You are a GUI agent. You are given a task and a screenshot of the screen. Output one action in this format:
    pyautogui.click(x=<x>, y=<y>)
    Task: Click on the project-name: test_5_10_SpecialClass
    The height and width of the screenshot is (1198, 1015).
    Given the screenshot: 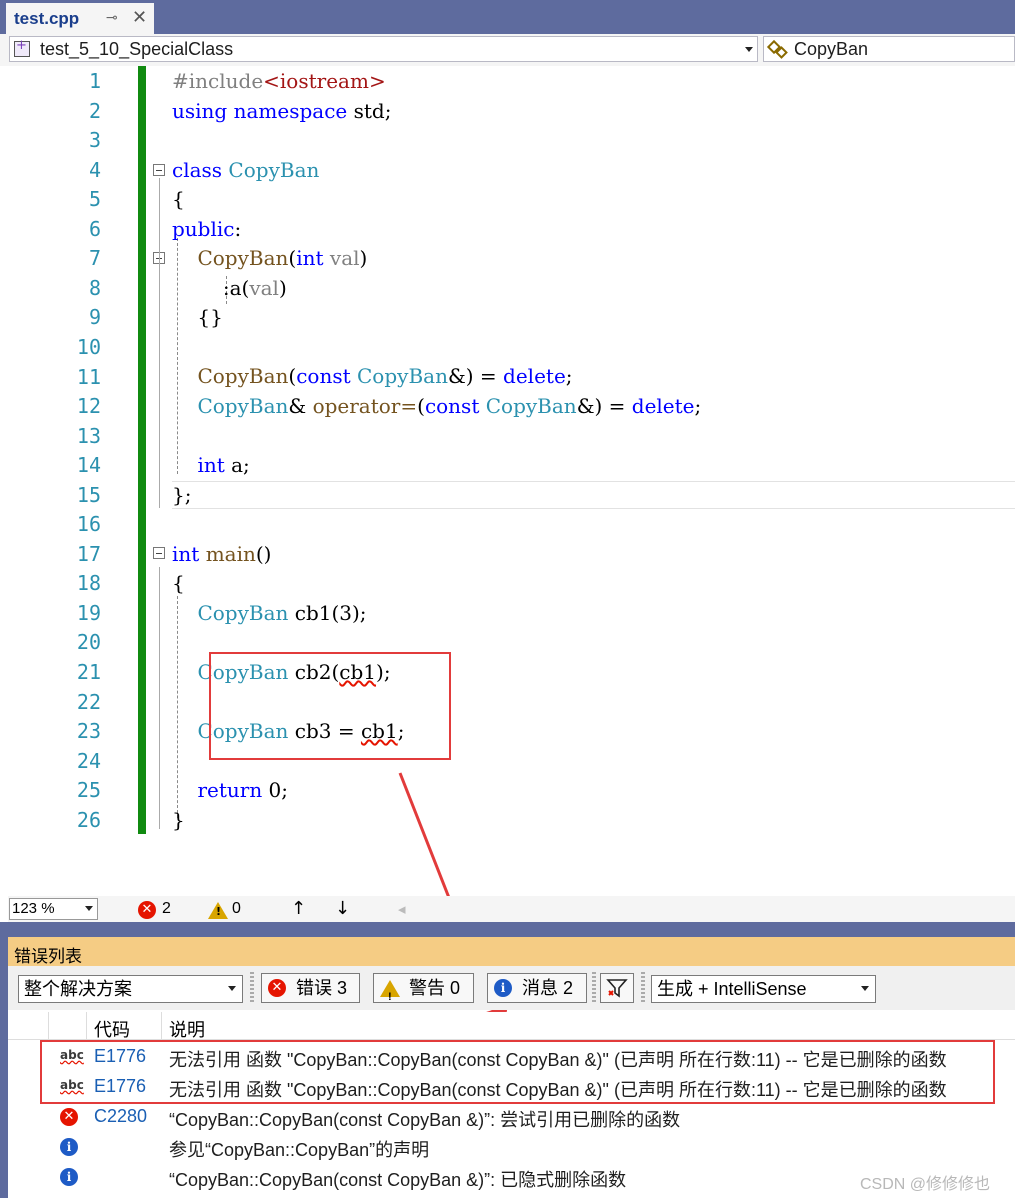 What is the action you would take?
    pyautogui.click(x=137, y=49)
    